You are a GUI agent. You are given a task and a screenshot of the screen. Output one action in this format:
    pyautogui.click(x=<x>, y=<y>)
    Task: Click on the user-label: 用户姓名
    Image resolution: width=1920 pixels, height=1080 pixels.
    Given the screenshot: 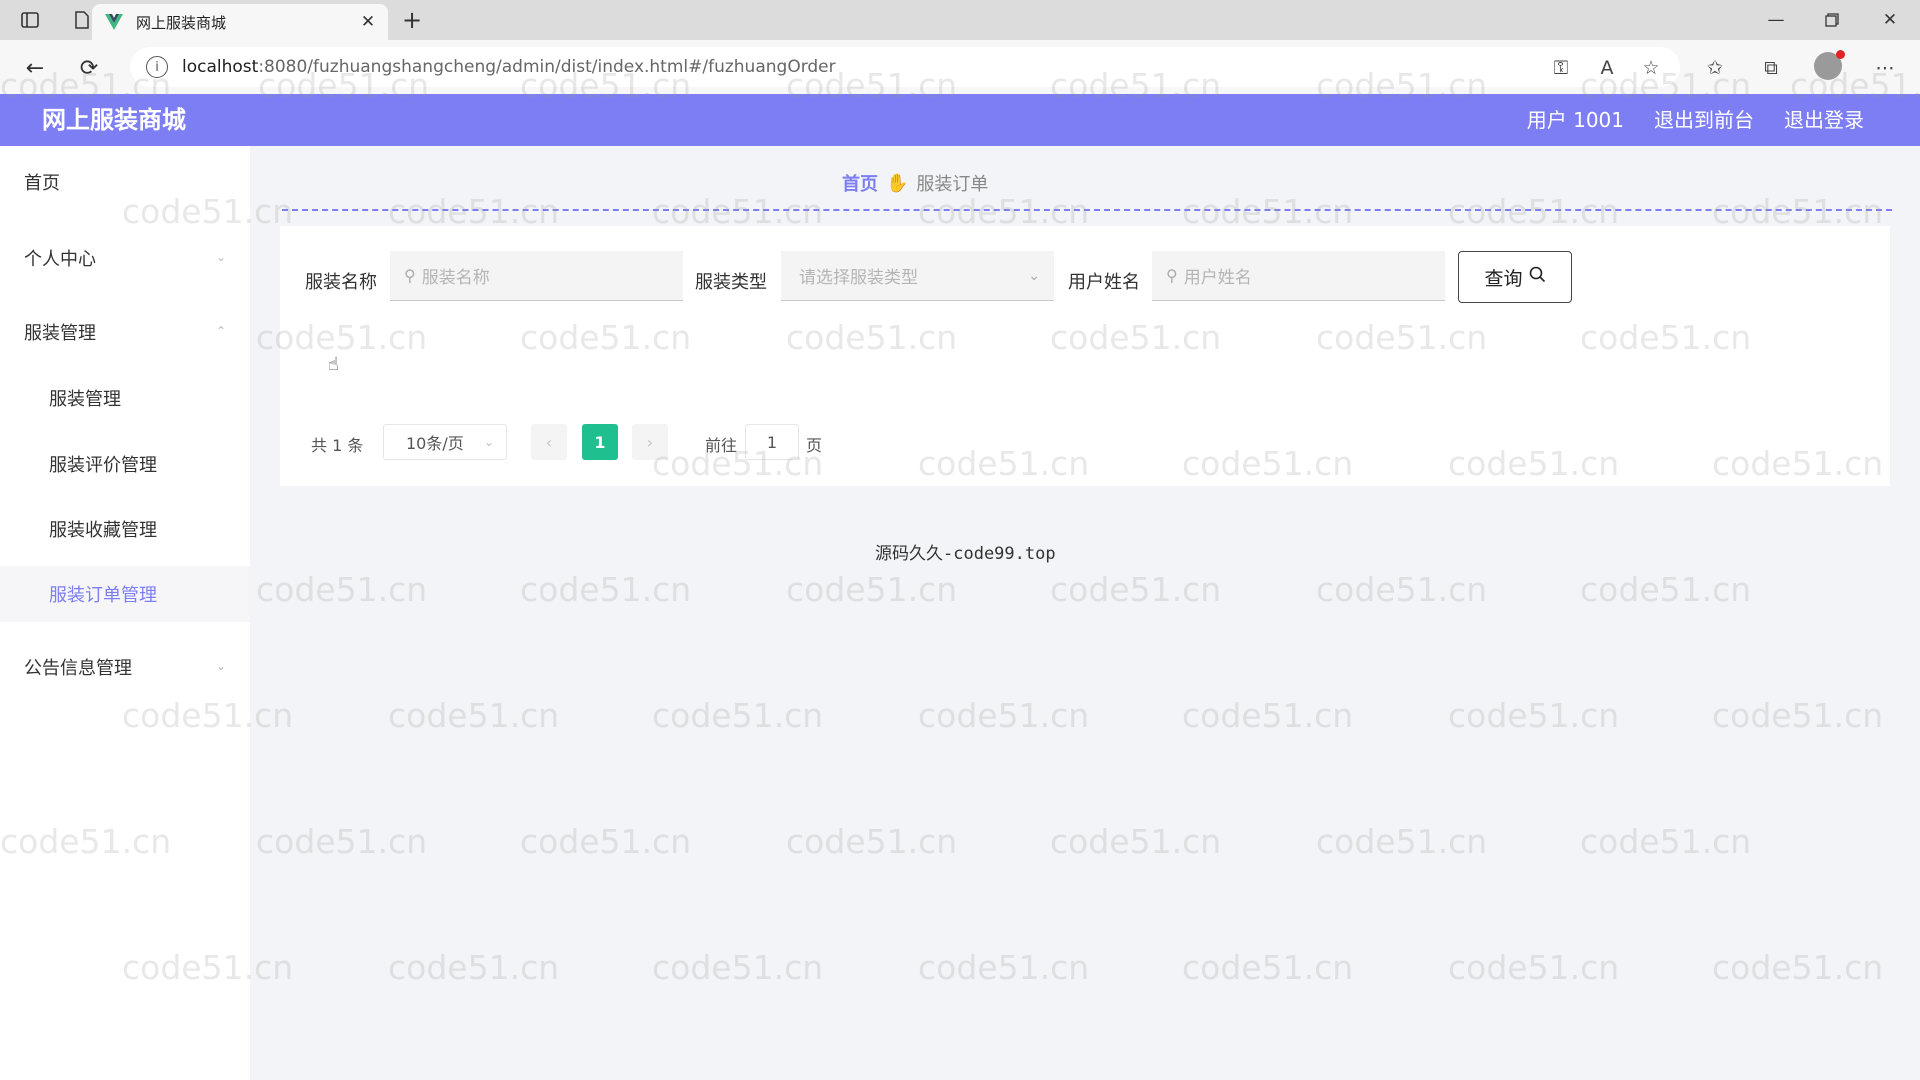 What is the action you would take?
    pyautogui.click(x=1104, y=282)
    